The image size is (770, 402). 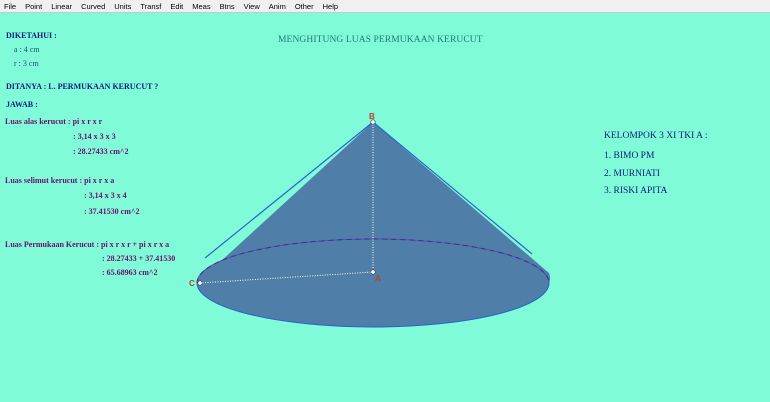 What do you see at coordinates (31, 35) in the screenshot?
I see `diketahui-heading: DIKETAHUI :` at bounding box center [31, 35].